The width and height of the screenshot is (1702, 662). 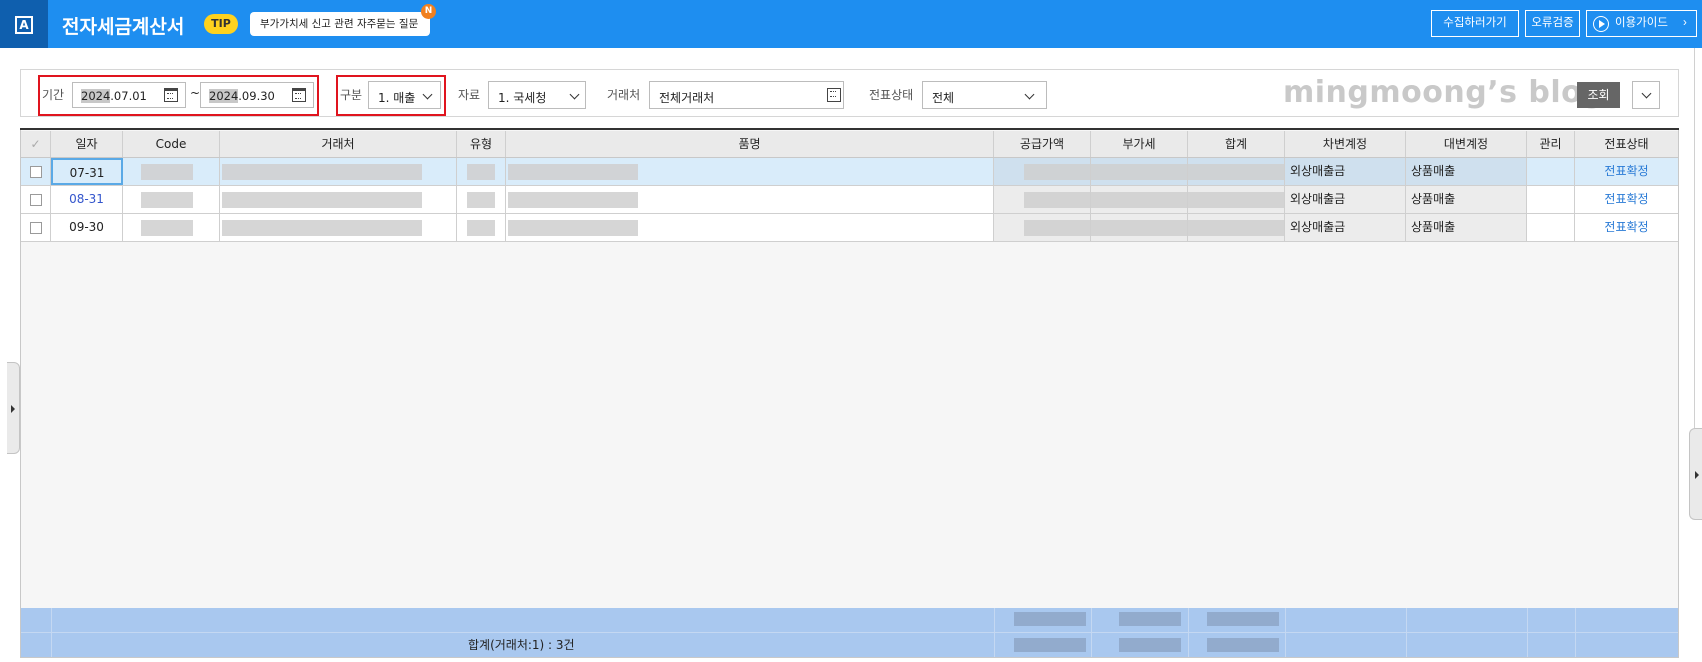 I want to click on col-manage: 관리, so click(x=1551, y=144).